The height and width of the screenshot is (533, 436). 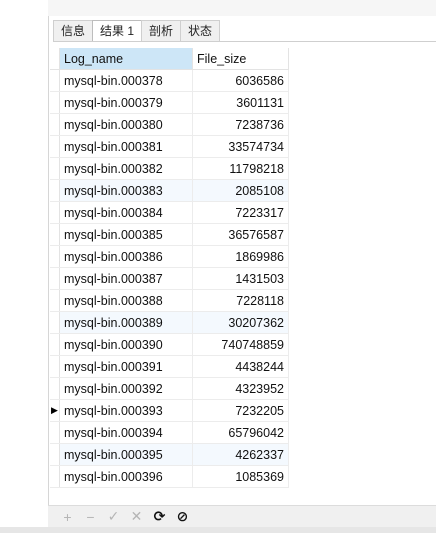 I want to click on result-tabs: 信息 结果 1 剖析 状态, so click(x=137, y=31).